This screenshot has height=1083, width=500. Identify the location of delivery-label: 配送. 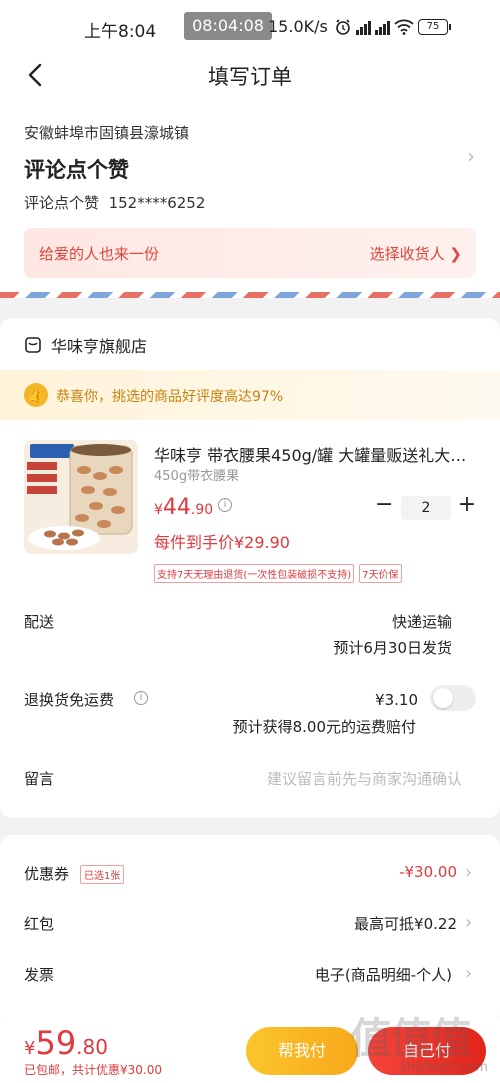
(39, 622).